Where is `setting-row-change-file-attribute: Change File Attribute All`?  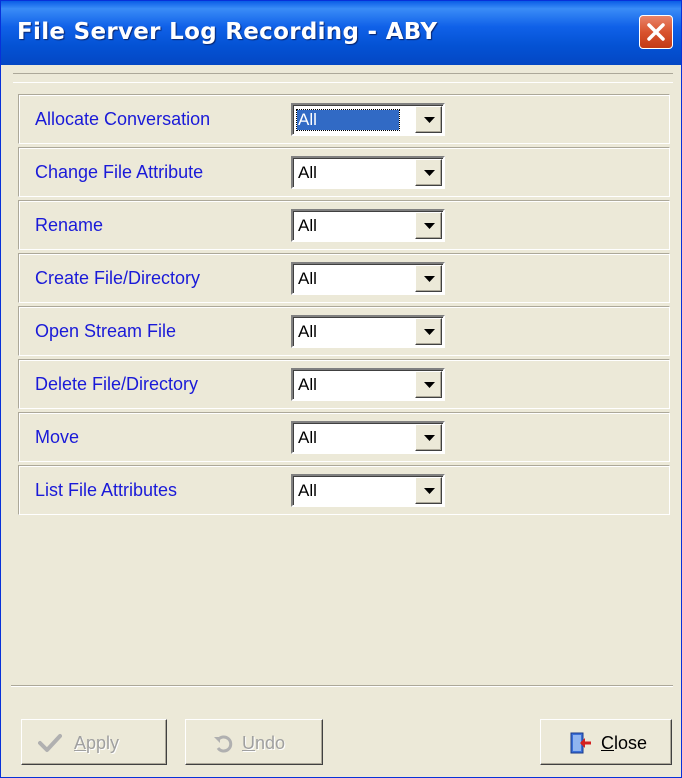 setting-row-change-file-attribute: Change File Attribute All is located at coordinates (344, 172).